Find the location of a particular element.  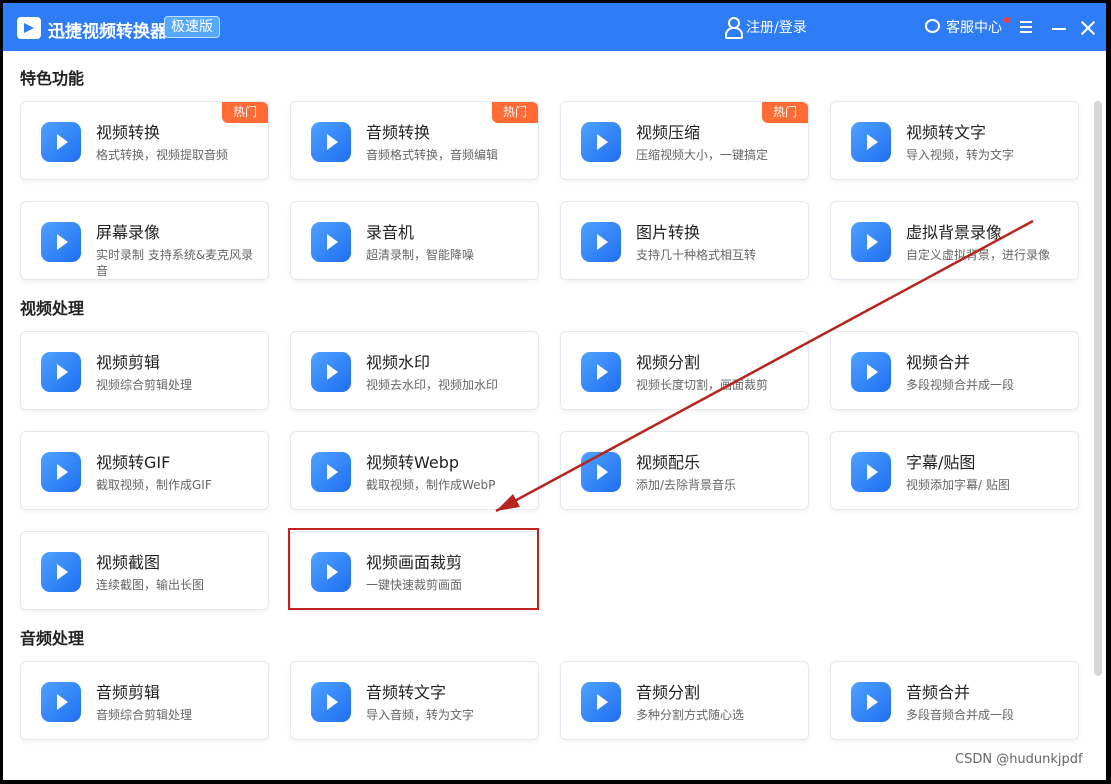

scrollbar is located at coordinates (1098, 388).